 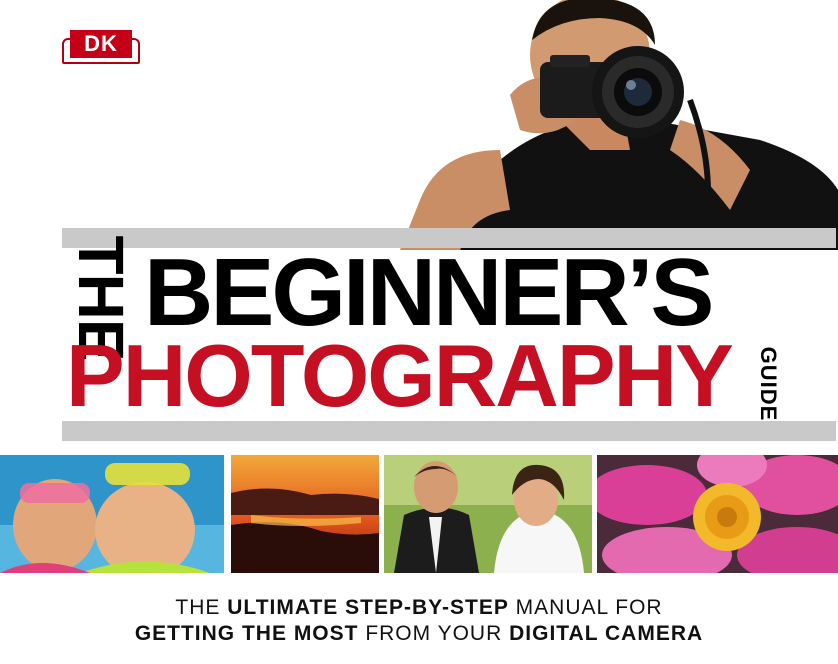 What do you see at coordinates (305, 514) in the screenshot?
I see `photo-sunset-lake` at bounding box center [305, 514].